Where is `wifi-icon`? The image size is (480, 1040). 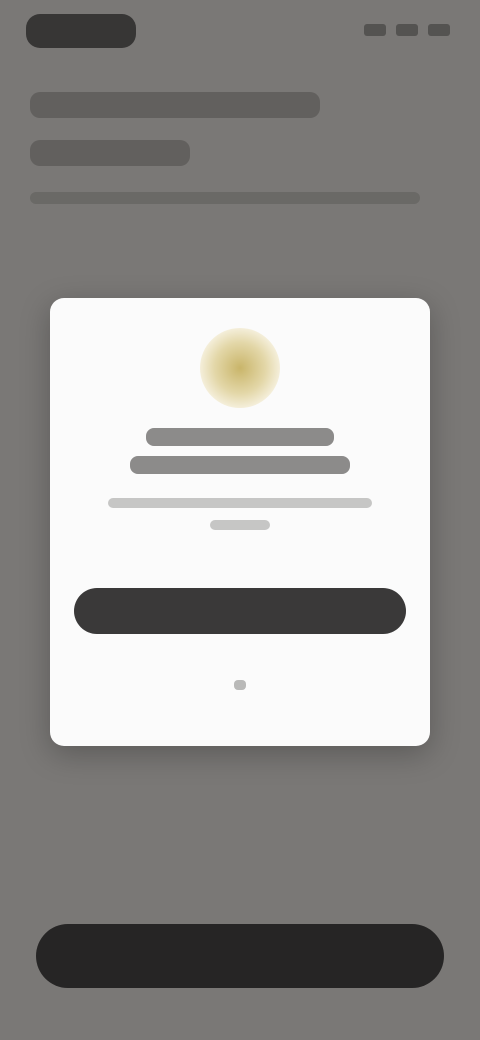 wifi-icon is located at coordinates (407, 30).